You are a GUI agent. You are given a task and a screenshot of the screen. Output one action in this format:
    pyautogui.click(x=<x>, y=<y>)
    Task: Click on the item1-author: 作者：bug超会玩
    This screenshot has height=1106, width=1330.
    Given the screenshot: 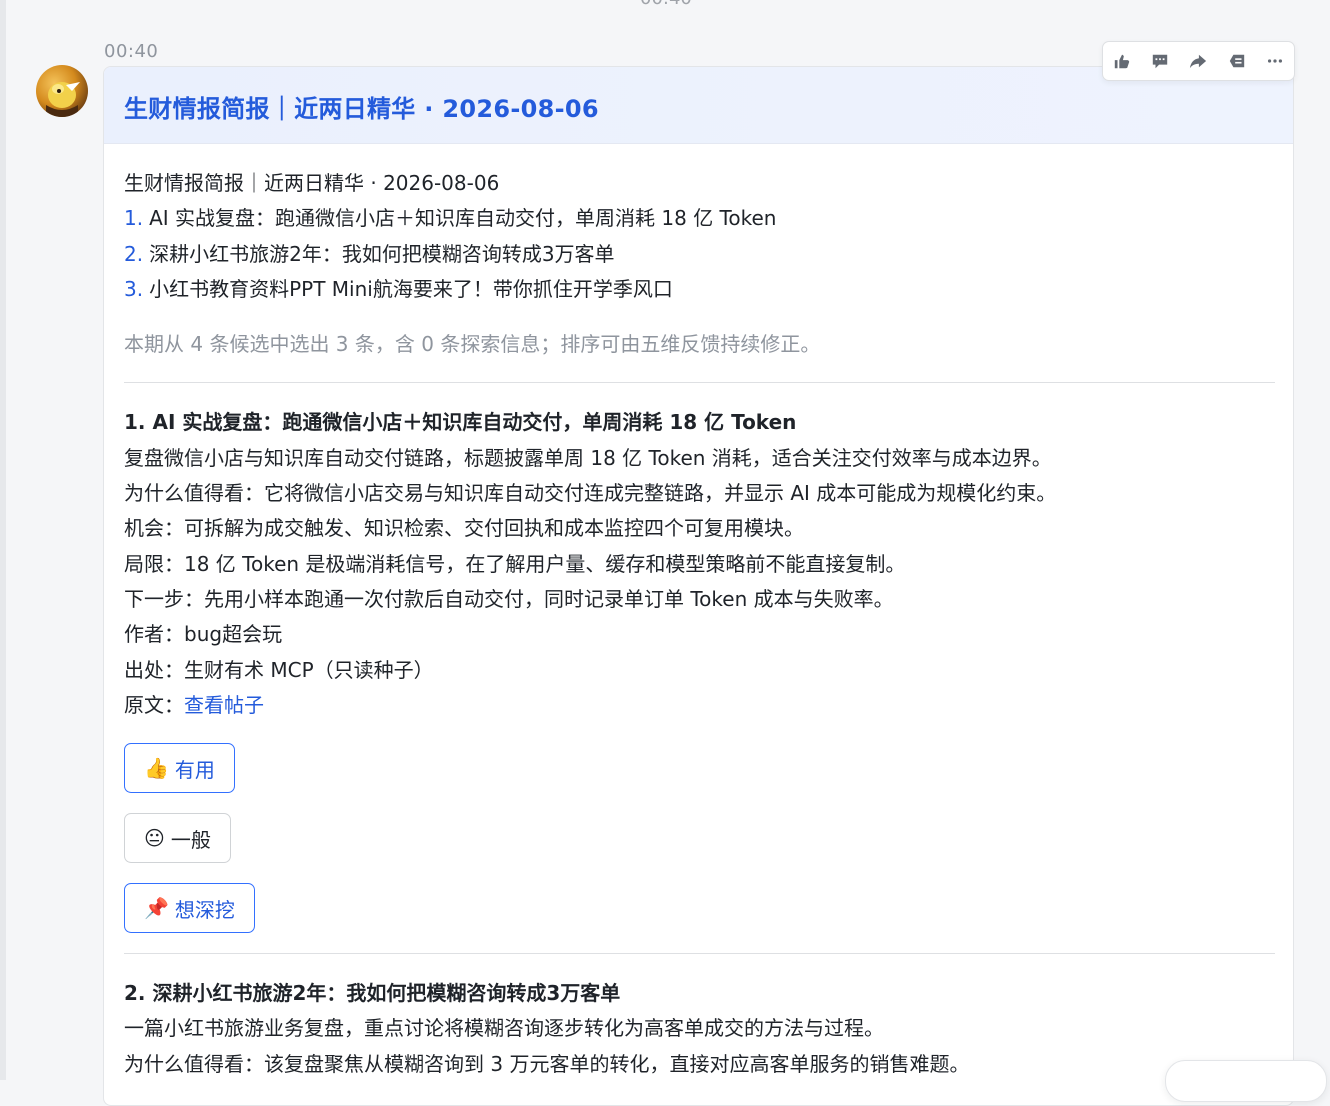 What is the action you would take?
    pyautogui.click(x=203, y=634)
    